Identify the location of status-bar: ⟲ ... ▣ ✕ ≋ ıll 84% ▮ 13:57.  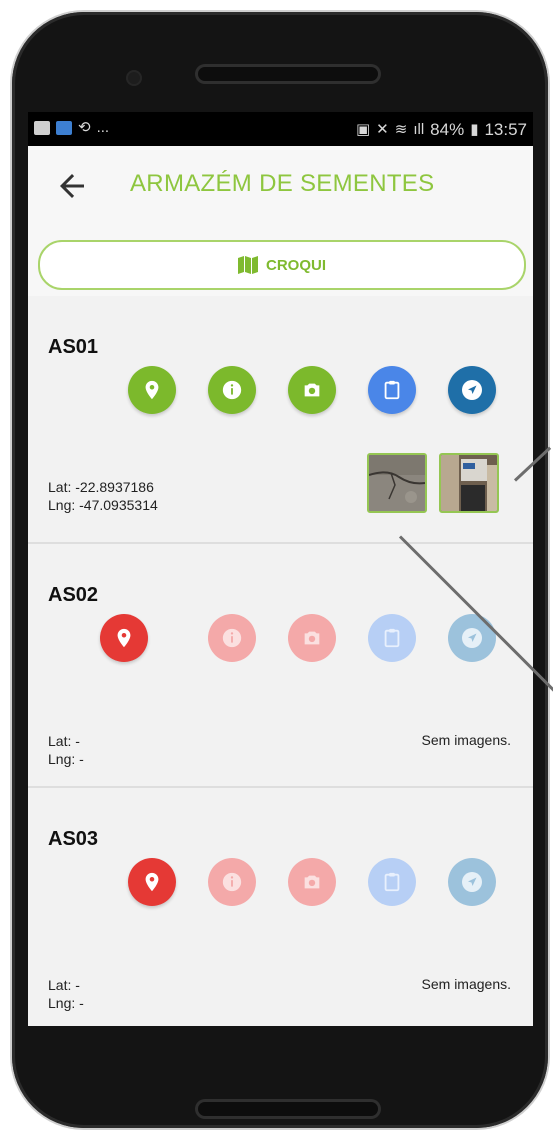
(280, 129).